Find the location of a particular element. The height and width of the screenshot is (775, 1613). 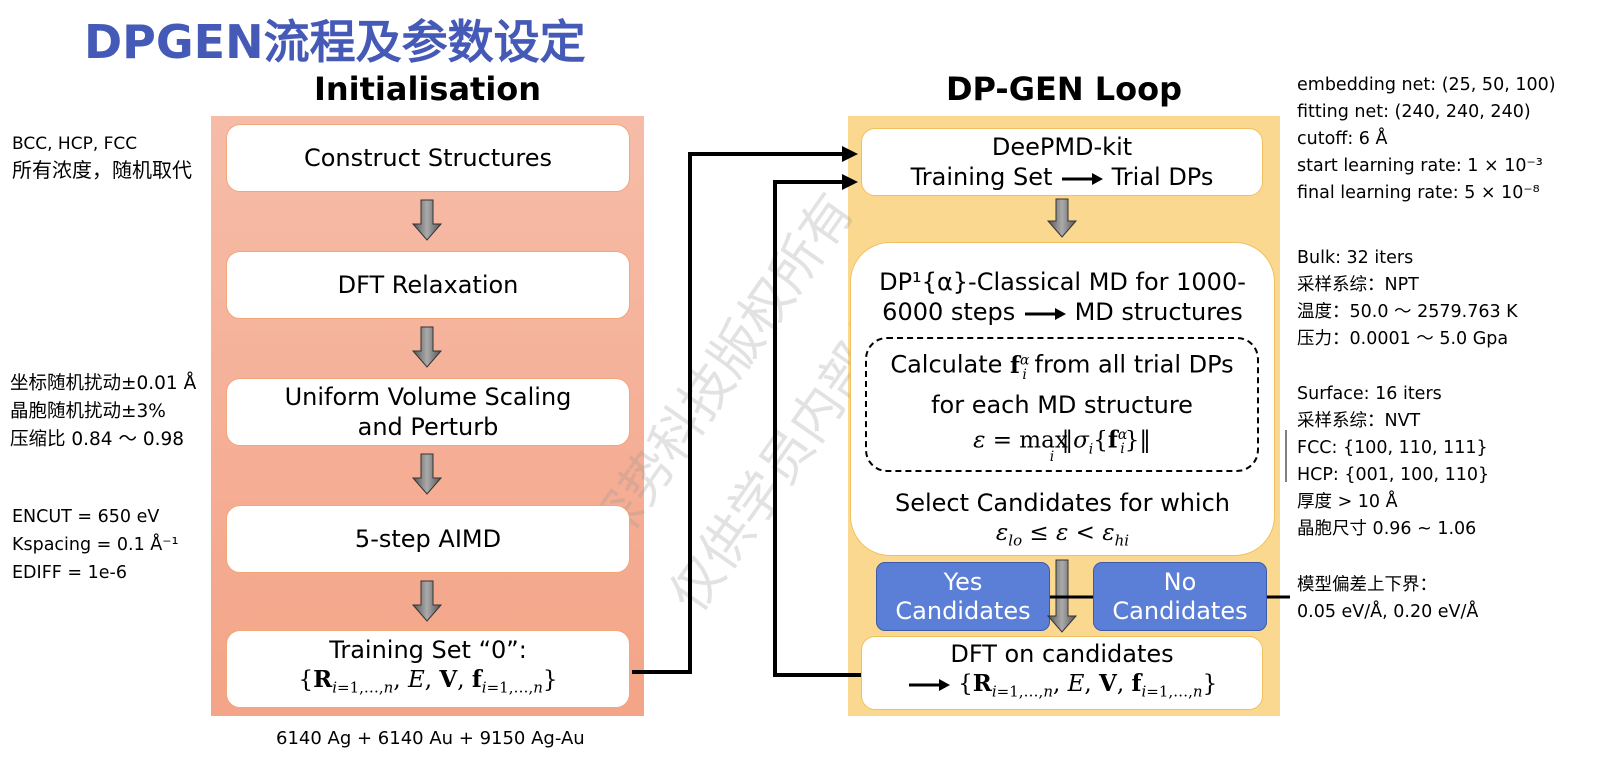

bulk-iters-note: Bulk: 32 iters is located at coordinates (1355, 258).